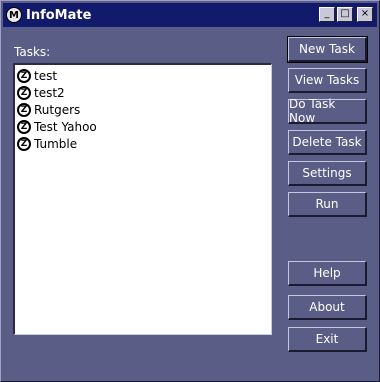  I want to click on task-label: Tumble, so click(56, 143).